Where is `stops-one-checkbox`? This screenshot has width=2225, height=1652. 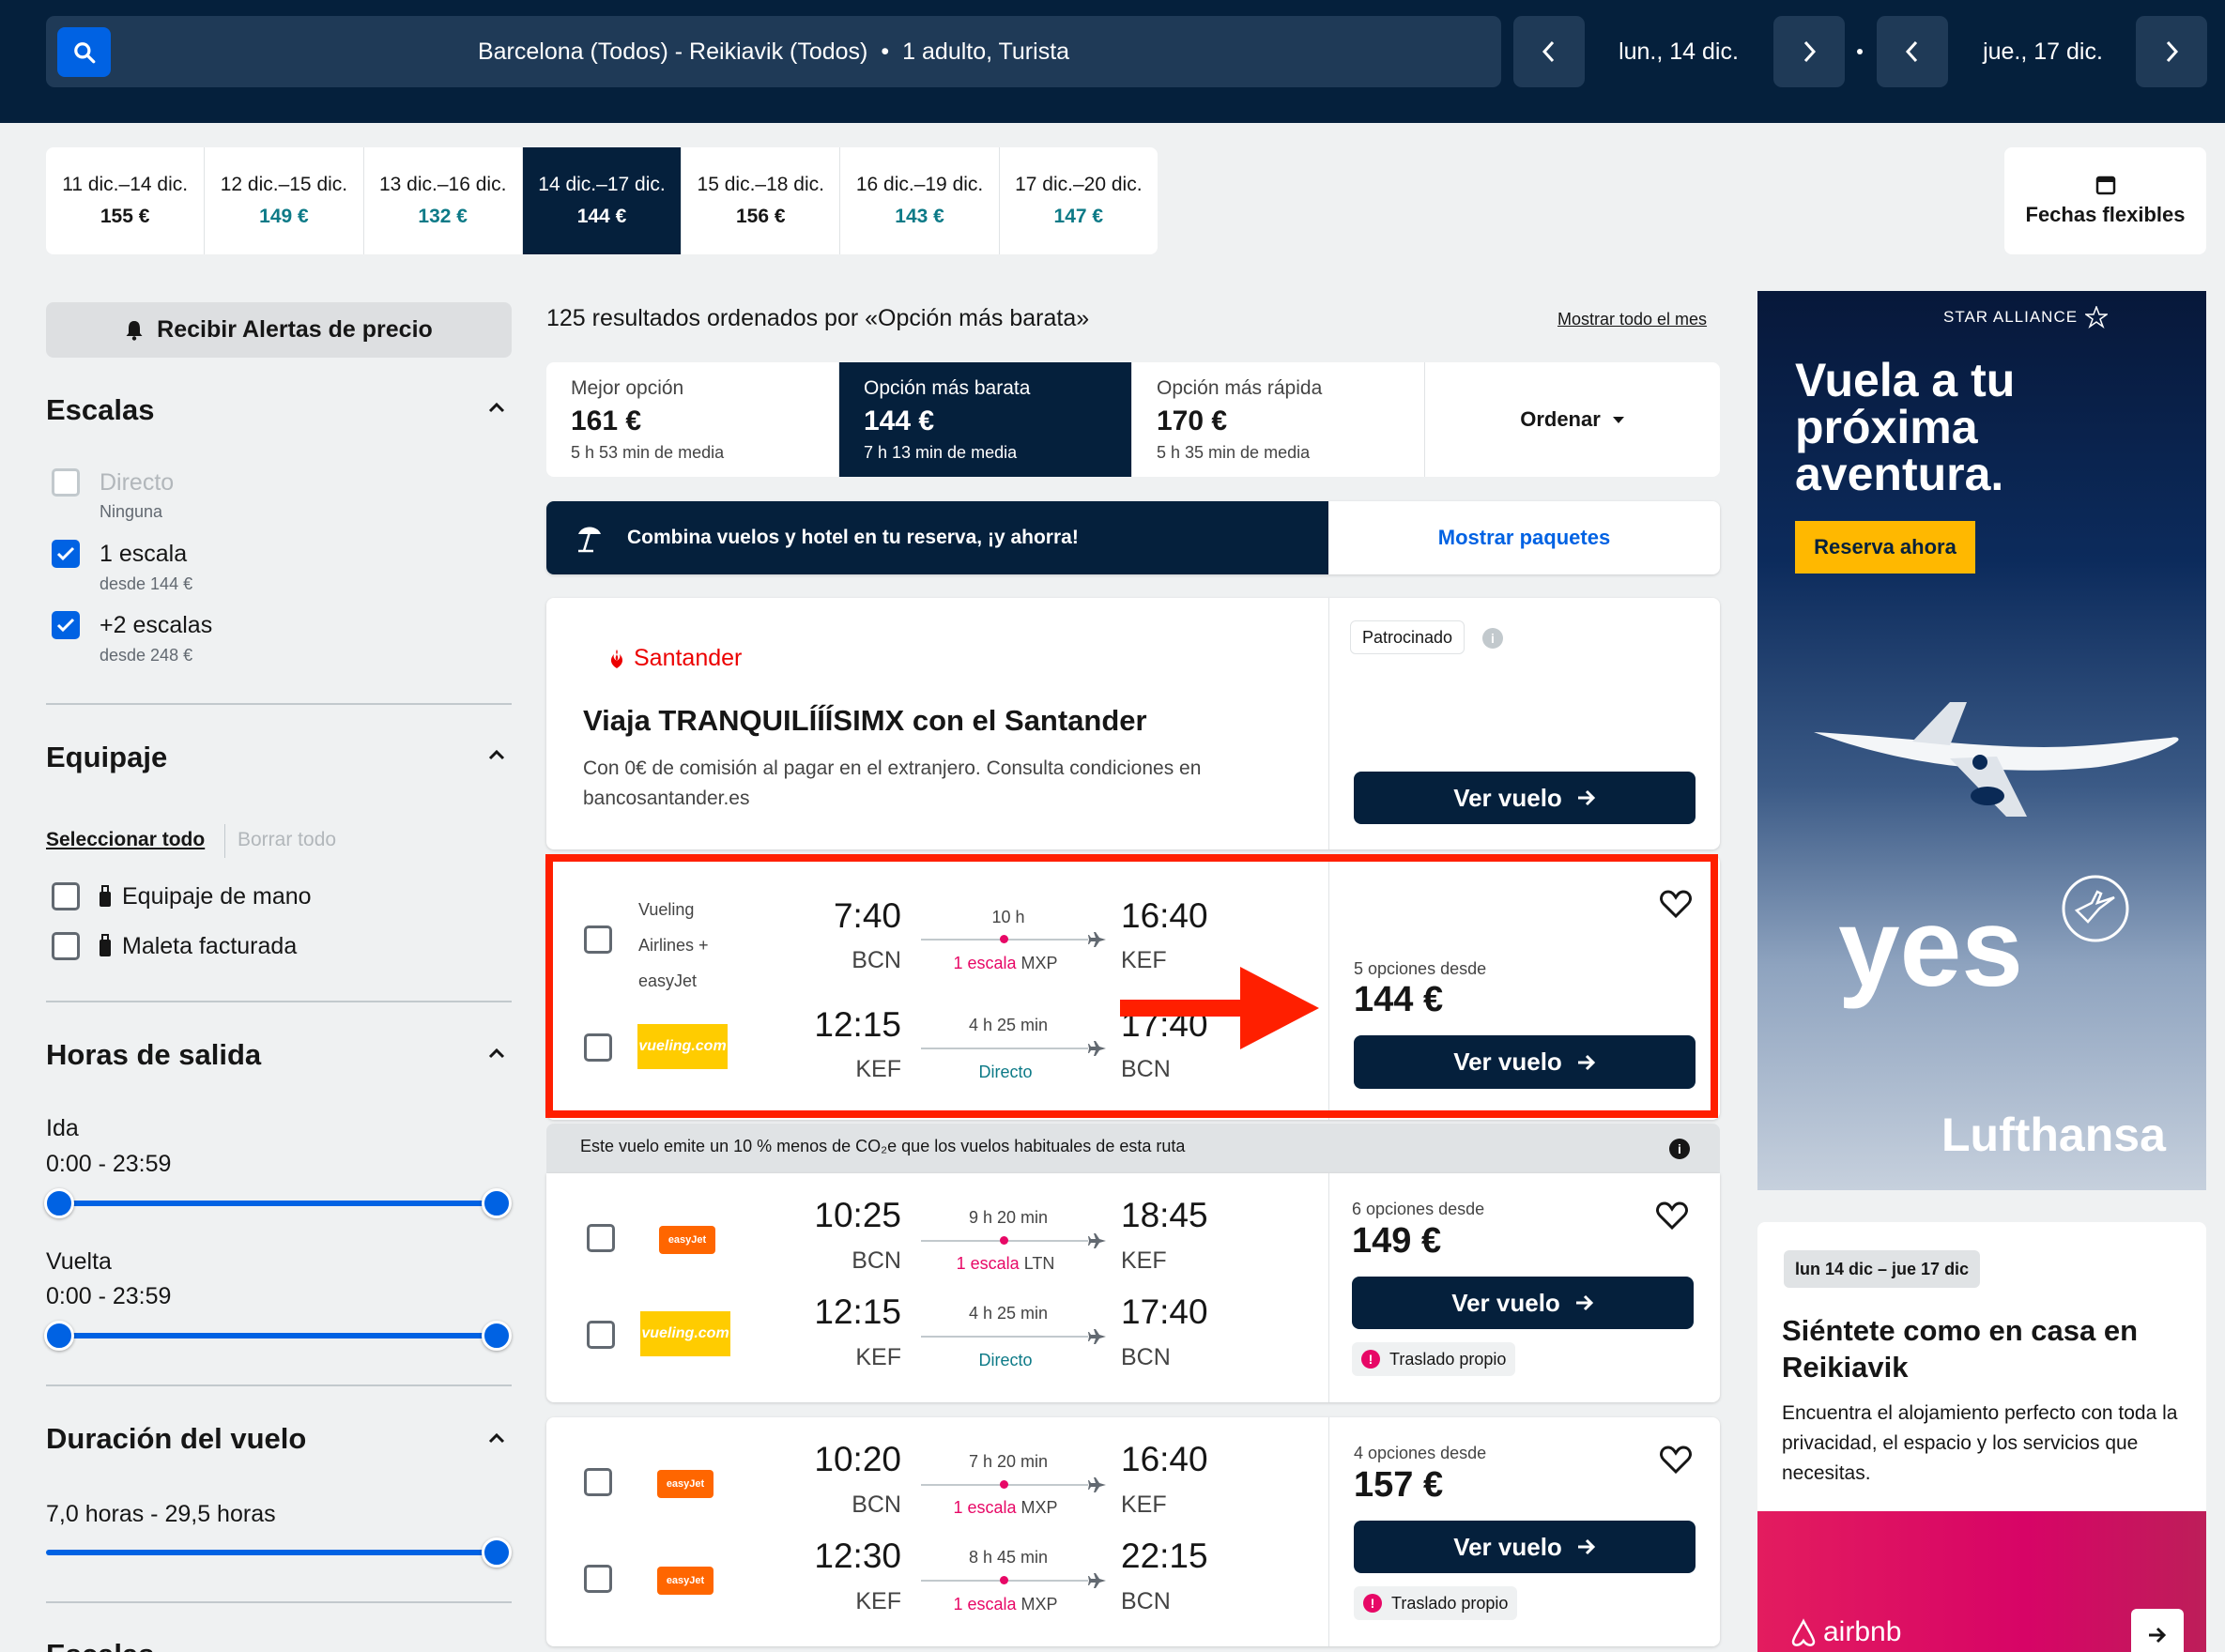
stops-one-checkbox is located at coordinates (66, 554).